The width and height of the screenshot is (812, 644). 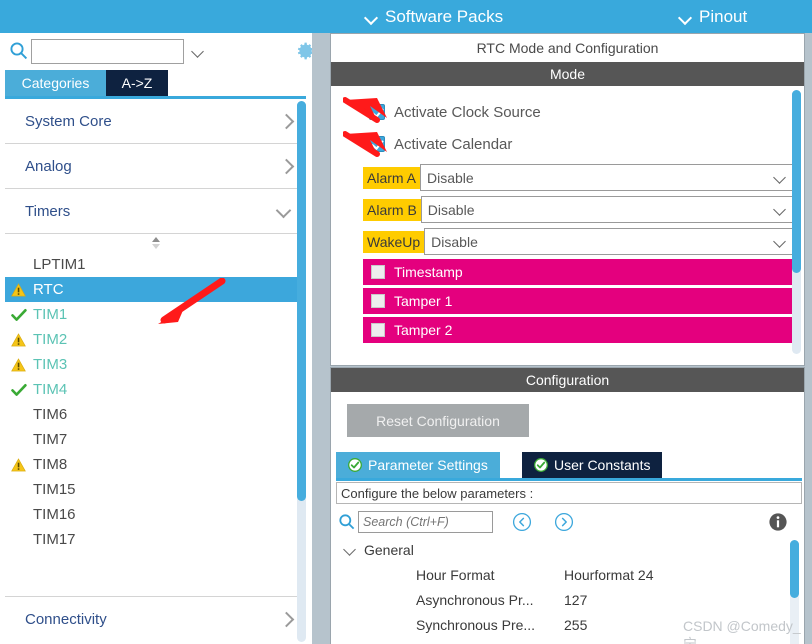 What do you see at coordinates (569, 493) in the screenshot?
I see `parameters-note: Configure the below parameters :` at bounding box center [569, 493].